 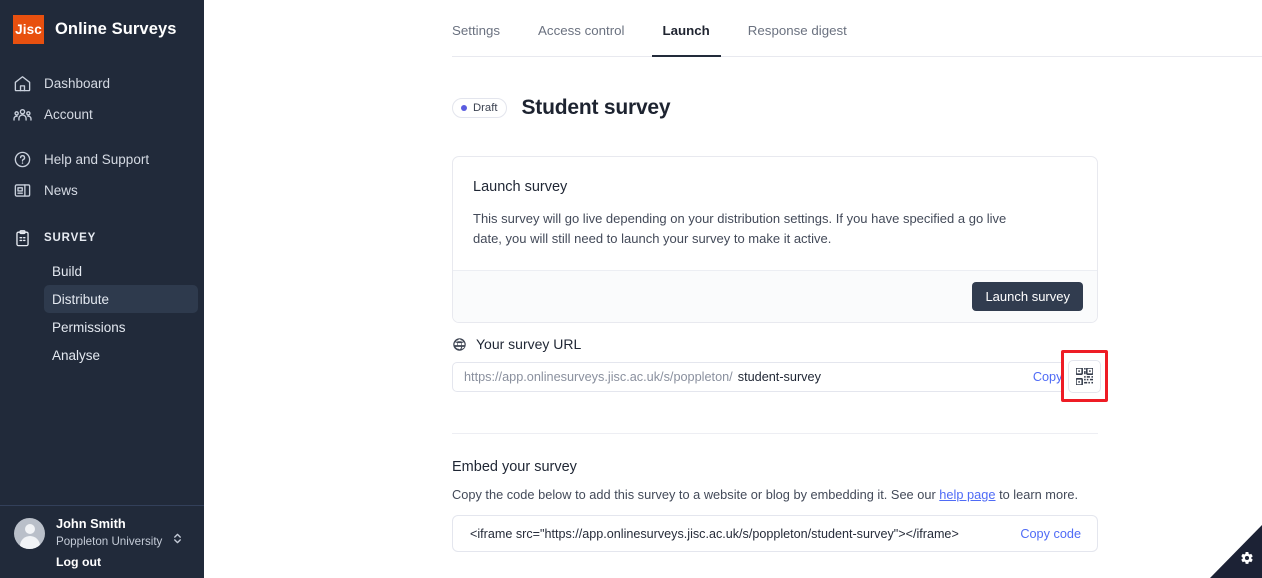 I want to click on home-icon, so click(x=22, y=83).